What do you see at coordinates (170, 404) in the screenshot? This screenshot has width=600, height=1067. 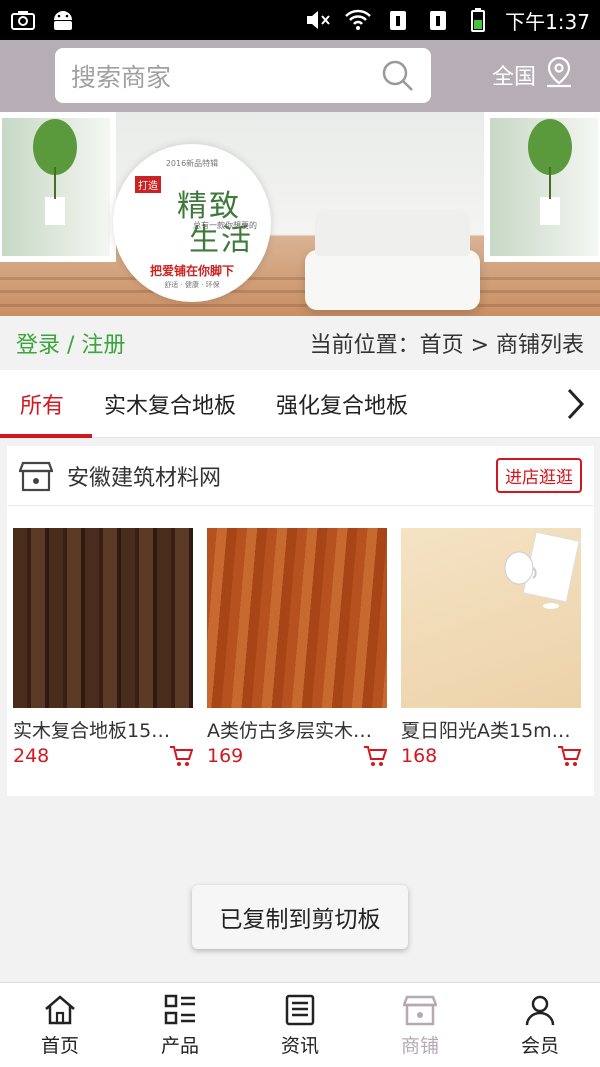 I see `tab-solid-wood-composite: 实木复合地板` at bounding box center [170, 404].